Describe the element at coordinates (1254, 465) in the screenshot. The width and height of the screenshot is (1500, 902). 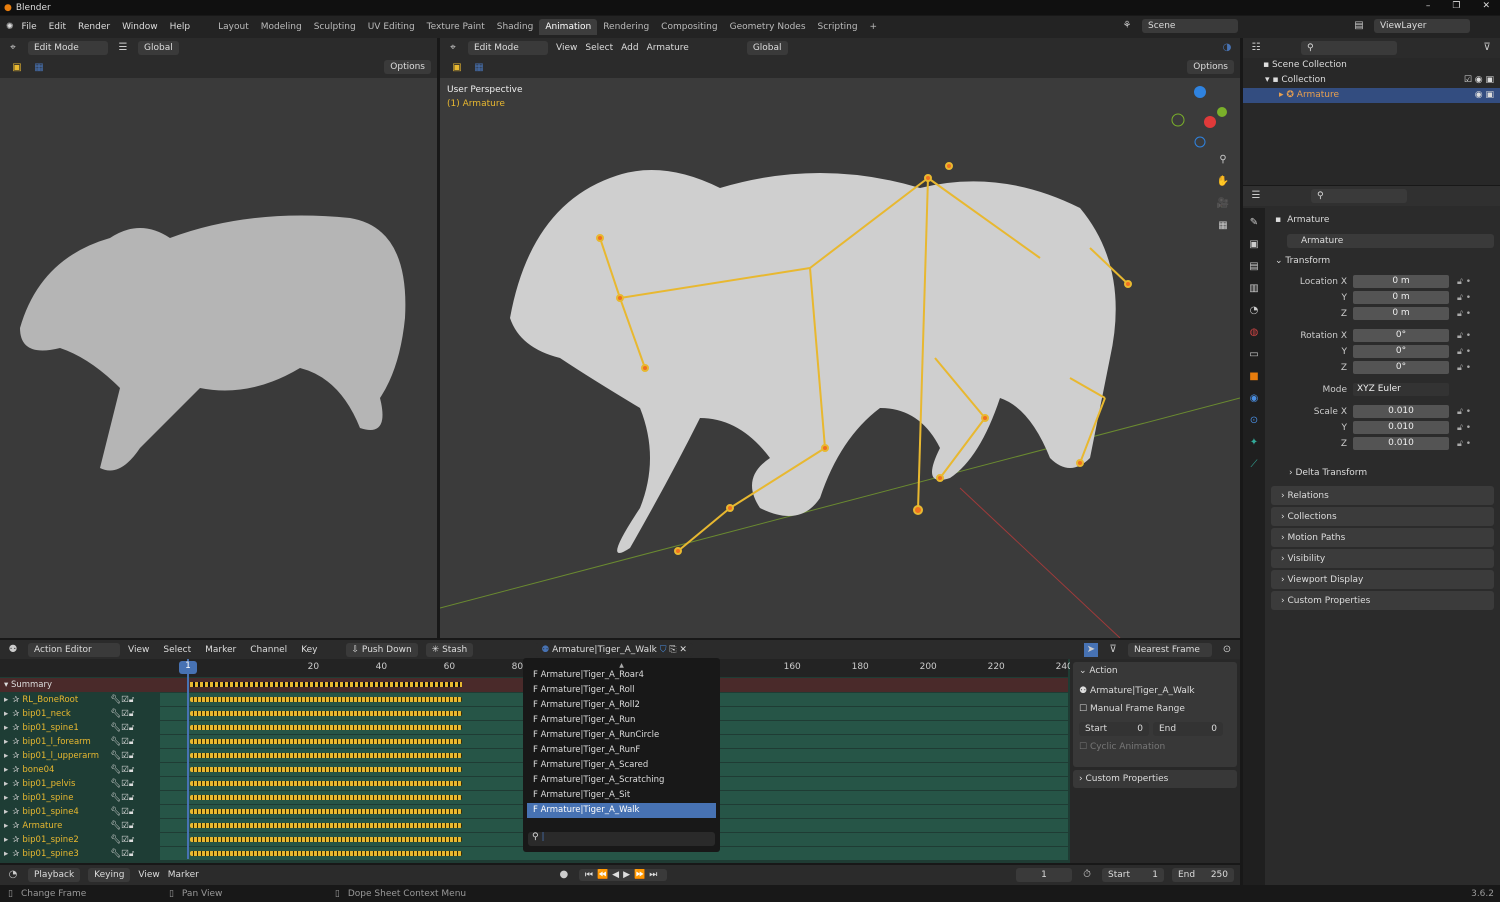
I see `bone-tab-icon: ⟋` at that location.